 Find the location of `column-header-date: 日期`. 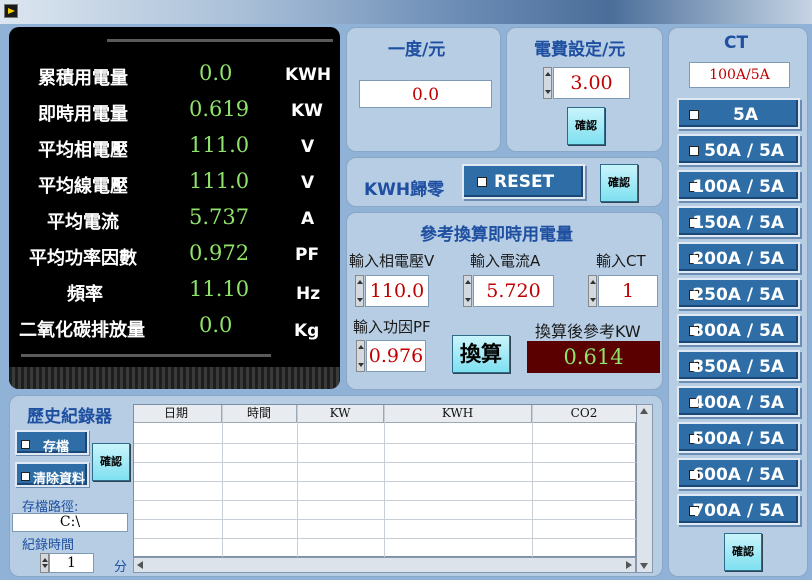

column-header-date: 日期 is located at coordinates (178, 414).